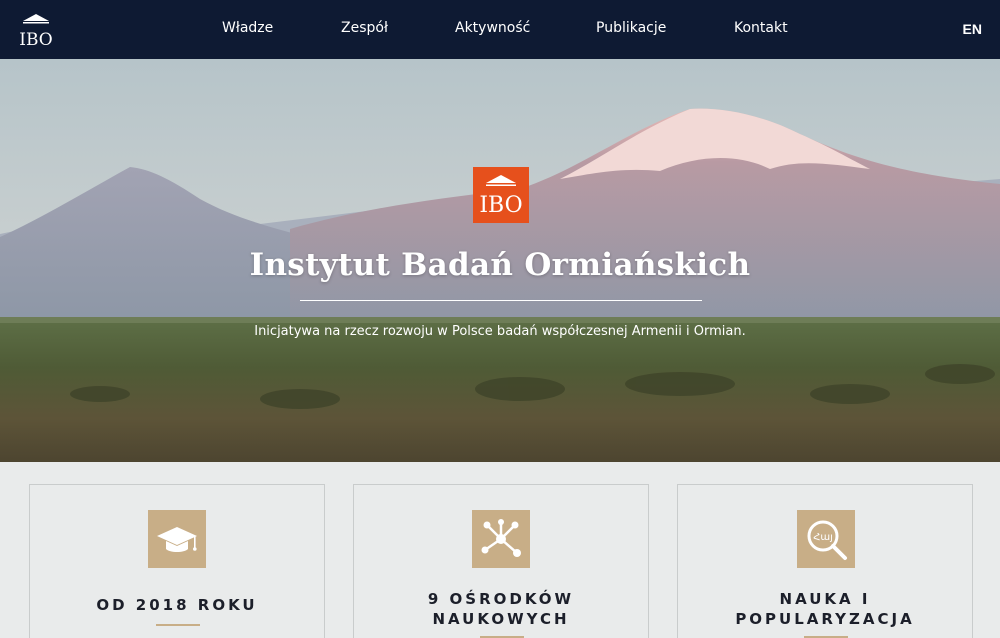 The width and height of the screenshot is (1000, 638). Describe the element at coordinates (631, 28) in the screenshot. I see `nav-link-publikacje: Publikacje` at that location.